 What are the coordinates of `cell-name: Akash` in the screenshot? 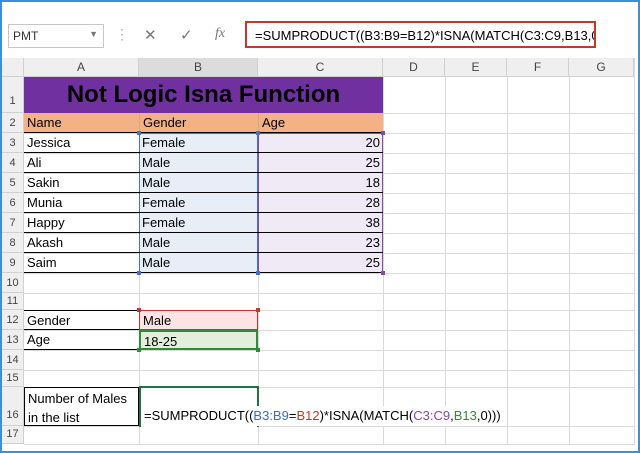 It's located at (81, 243).